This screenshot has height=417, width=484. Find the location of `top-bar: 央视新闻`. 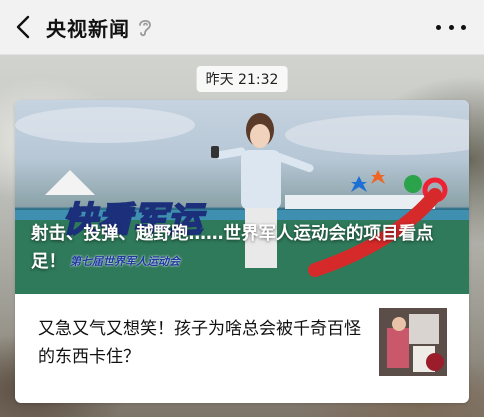

top-bar: 央视新闻 is located at coordinates (242, 27).